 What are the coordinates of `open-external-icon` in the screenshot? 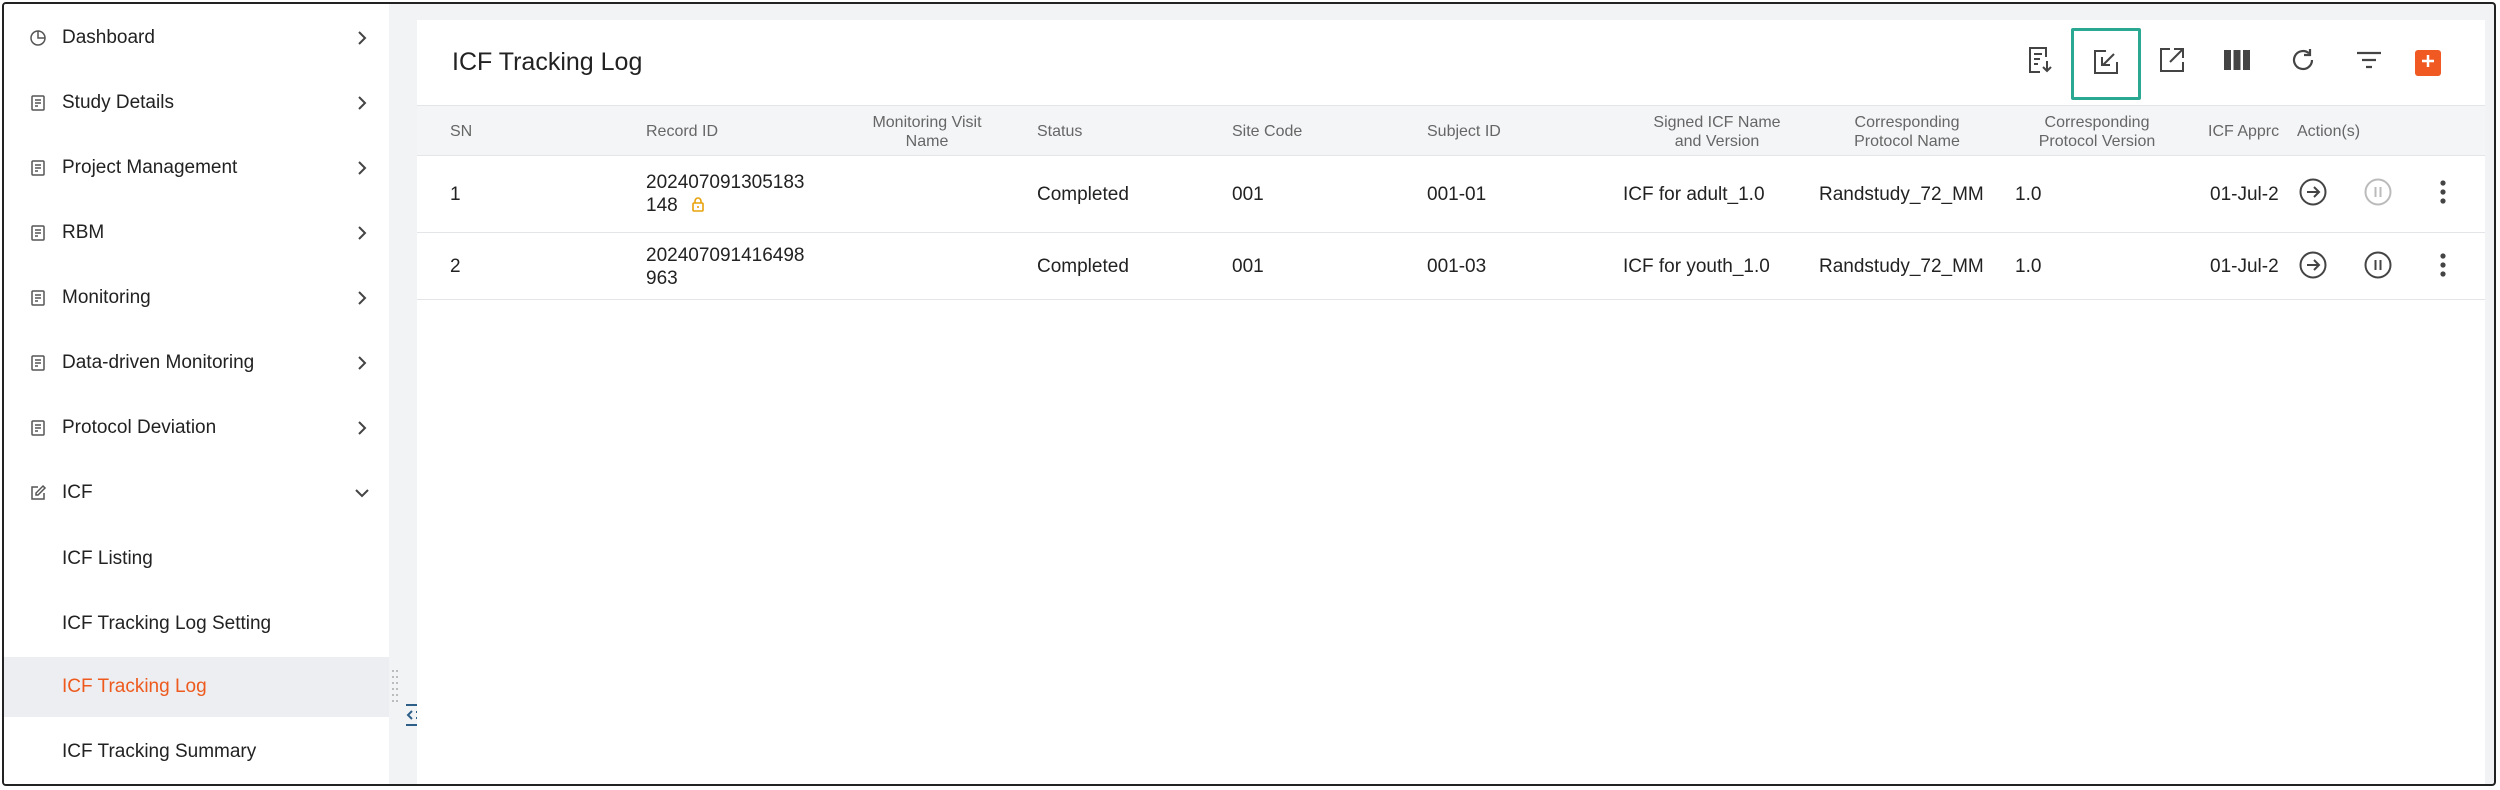 It's located at (2172, 62).